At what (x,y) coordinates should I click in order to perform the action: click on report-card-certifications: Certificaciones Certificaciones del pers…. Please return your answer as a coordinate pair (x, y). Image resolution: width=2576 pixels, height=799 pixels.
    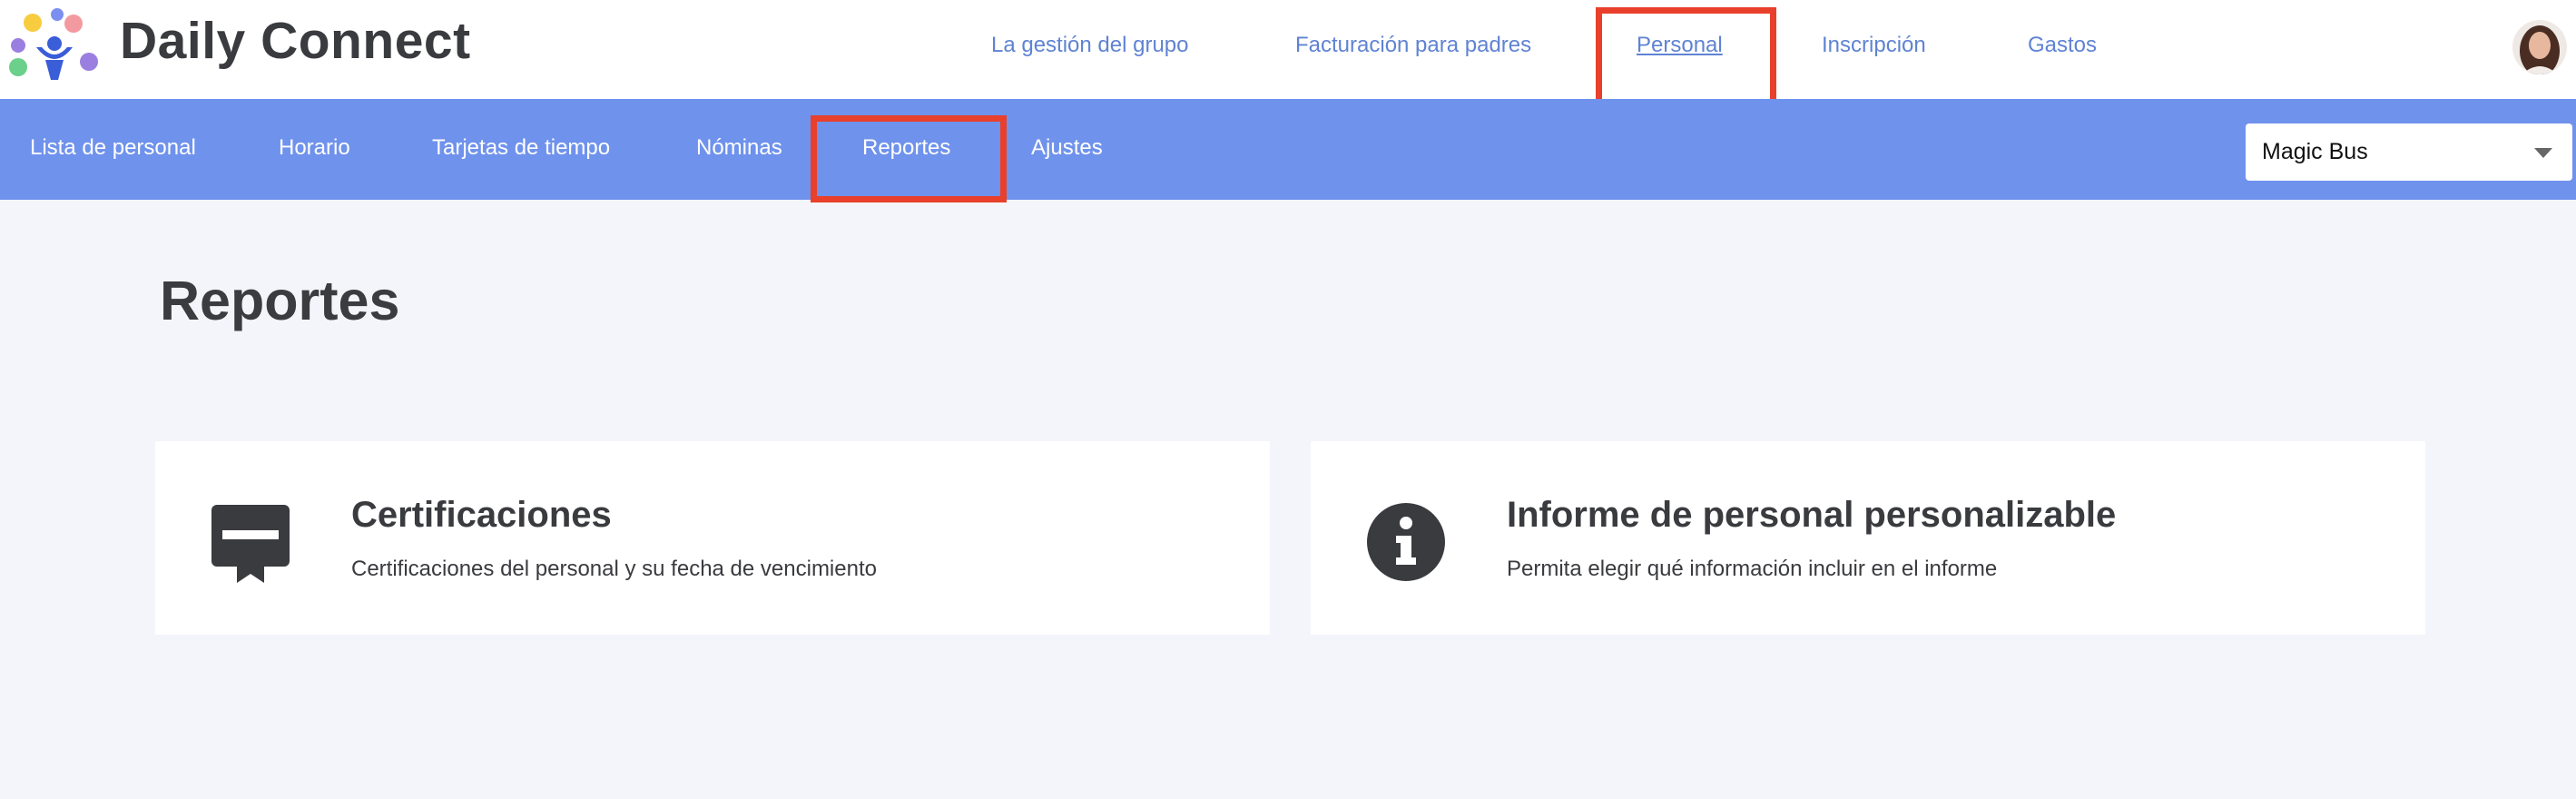
    Looking at the image, I should click on (712, 538).